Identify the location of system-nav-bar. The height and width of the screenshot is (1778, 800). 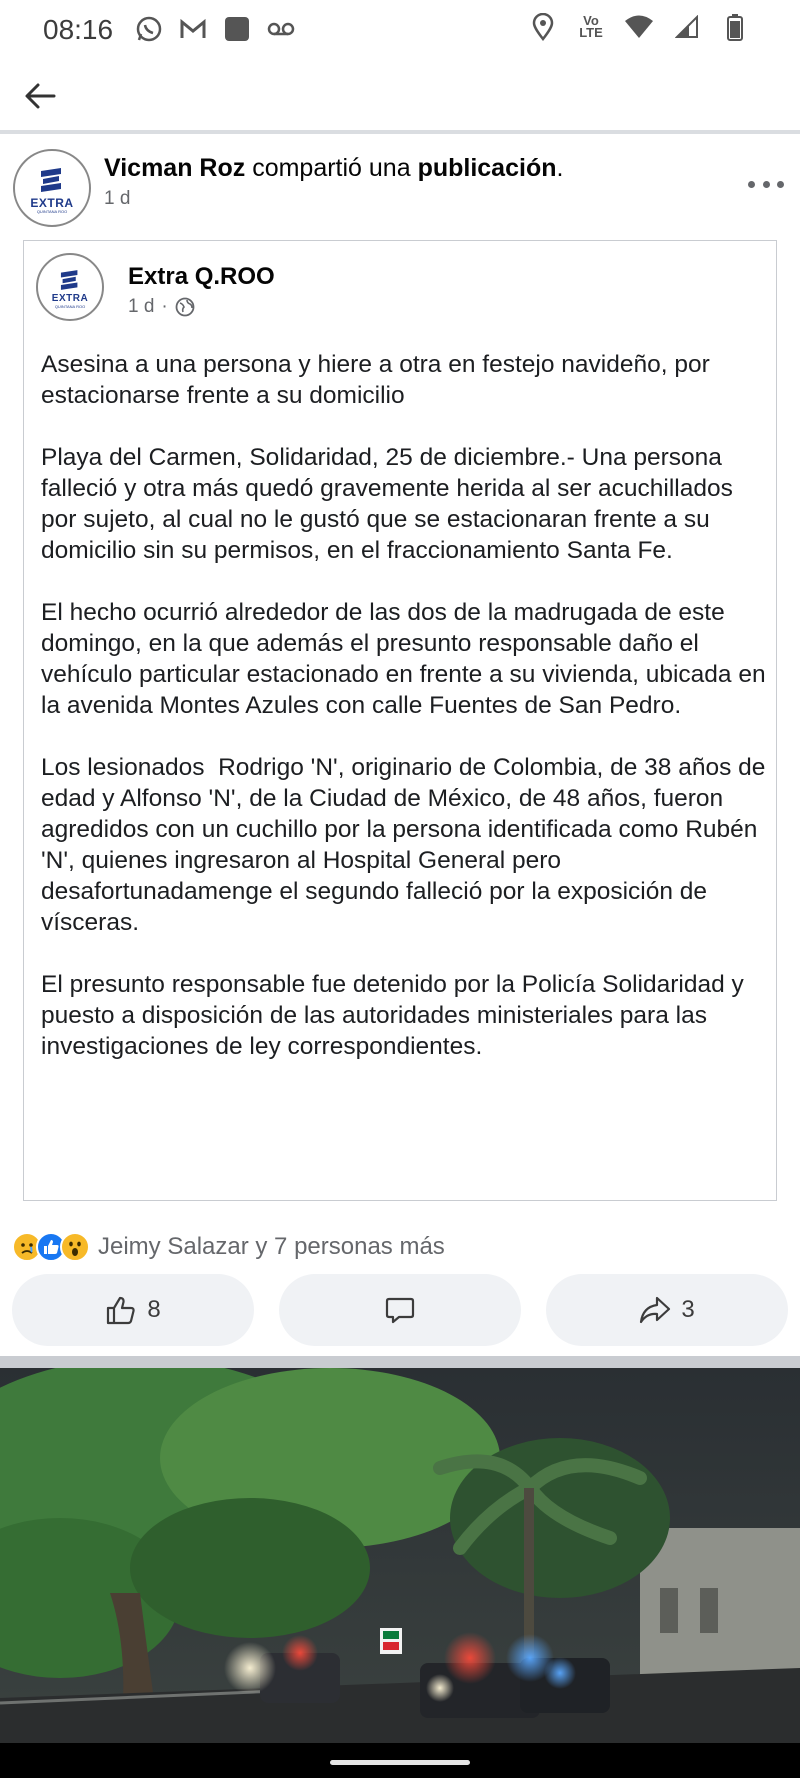
(400, 1760).